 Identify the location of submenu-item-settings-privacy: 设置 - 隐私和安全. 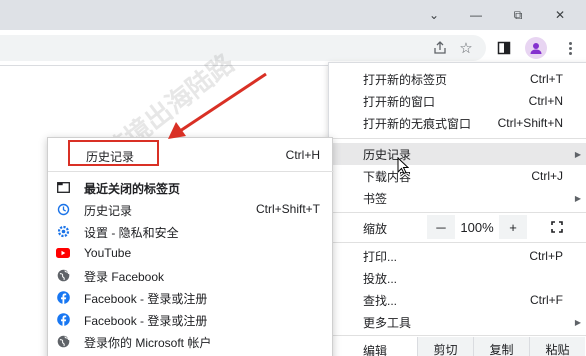
(191, 231).